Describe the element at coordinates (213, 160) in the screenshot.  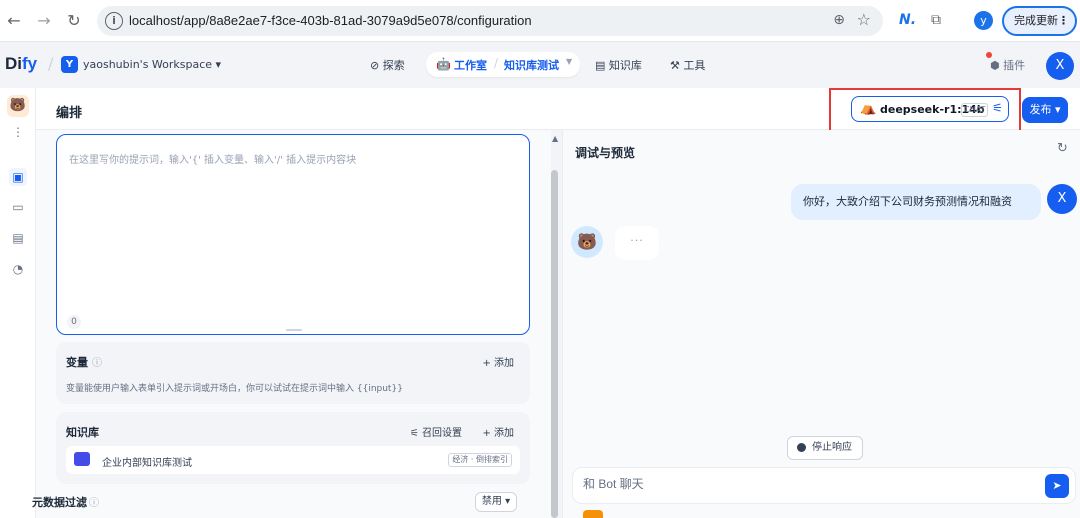
I see `prompt-placeholder: 在这里写你的提示词，输入'{' 插入变量、输入'/' 插入提示内容块` at that location.